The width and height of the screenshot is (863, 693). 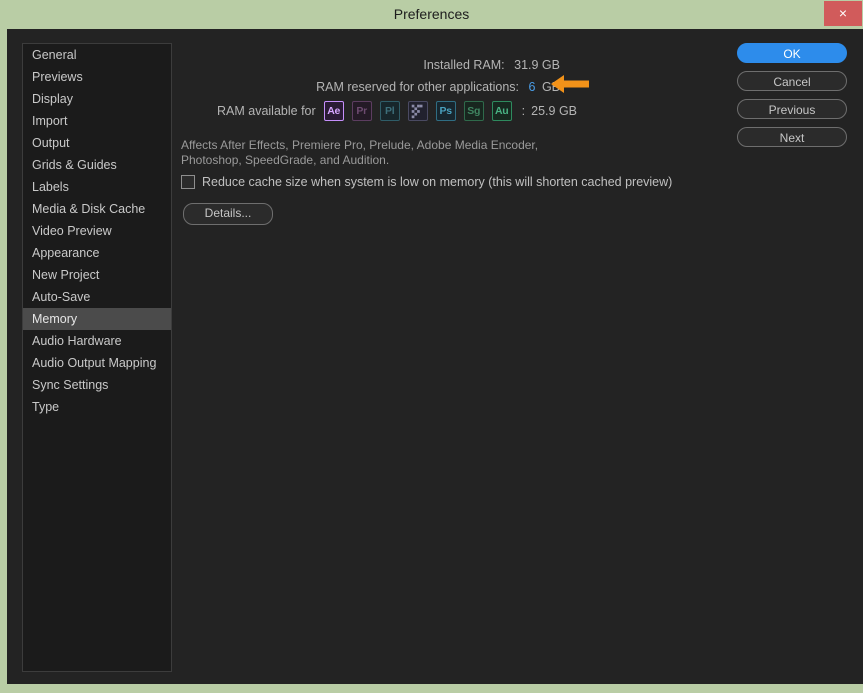 What do you see at coordinates (97, 55) in the screenshot?
I see `sidebar-item-general: General` at bounding box center [97, 55].